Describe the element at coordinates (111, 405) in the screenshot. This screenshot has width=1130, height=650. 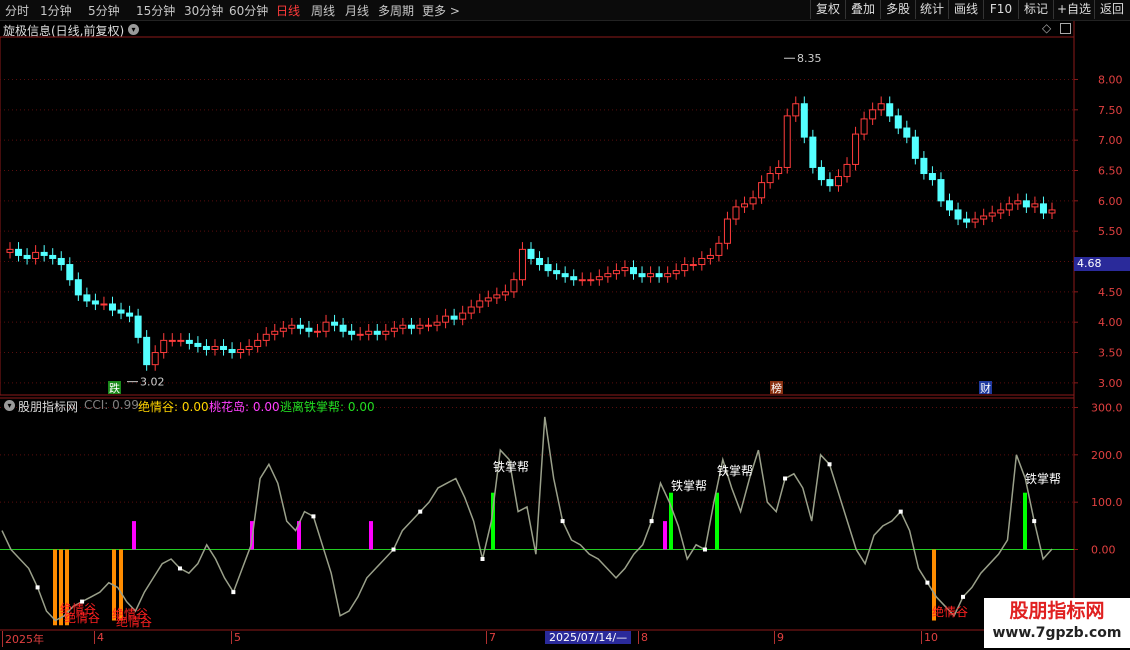
I see `legend-cci: CCI: 0.99` at that location.